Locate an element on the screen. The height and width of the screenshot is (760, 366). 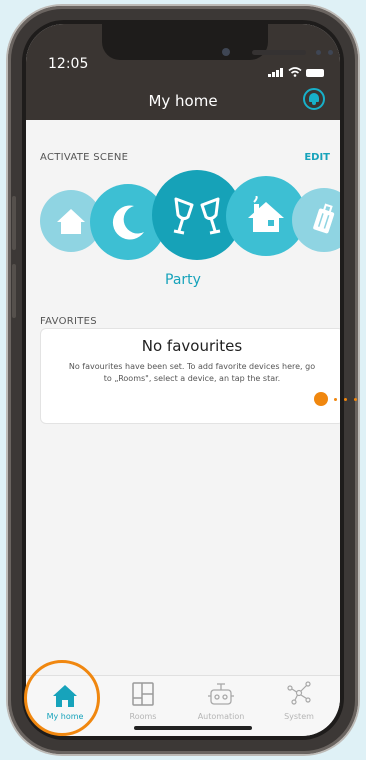
luggage-icon is located at coordinates (324, 218).